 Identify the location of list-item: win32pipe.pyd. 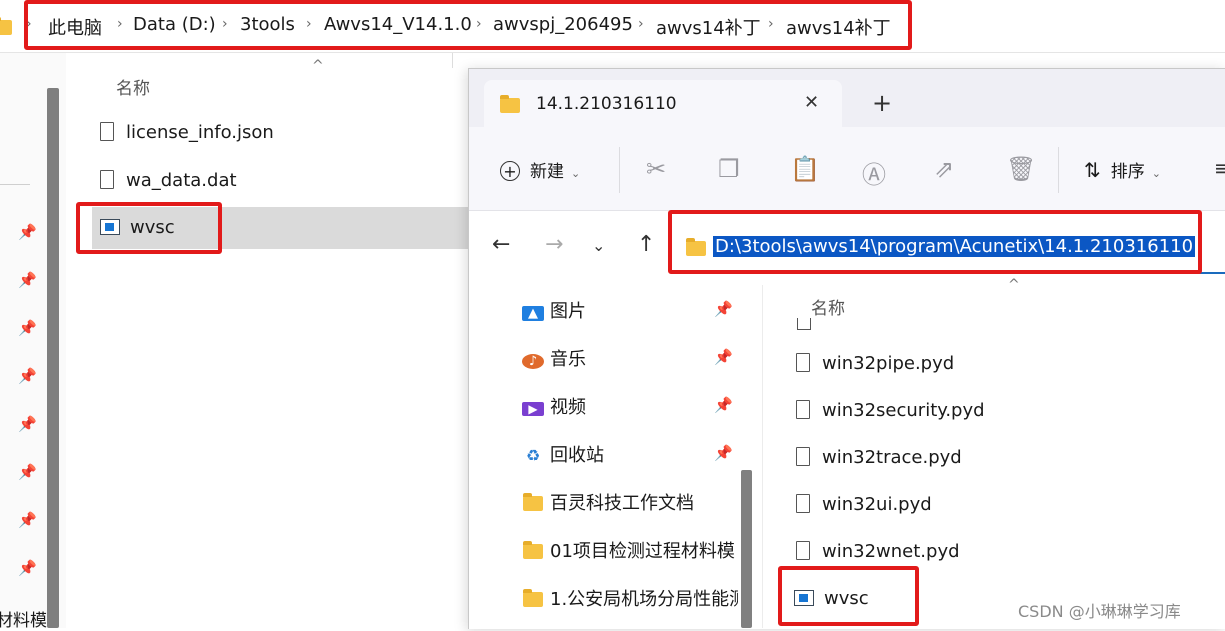
(875, 363).